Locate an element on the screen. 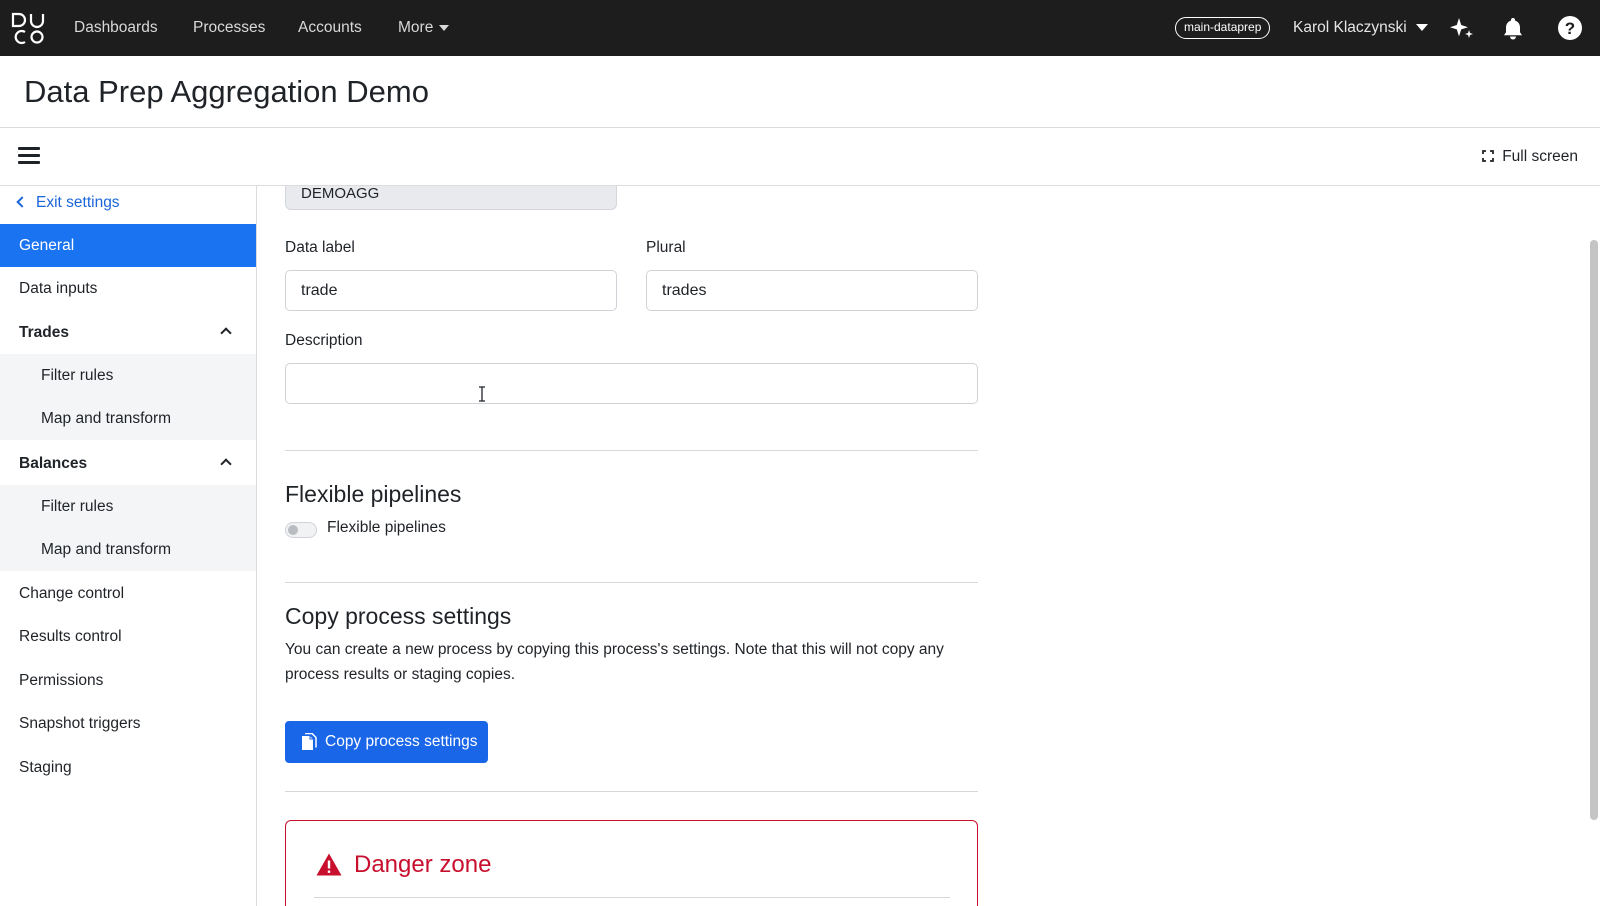 The height and width of the screenshot is (906, 1600). copy-process-settings-heading: Copy process settings is located at coordinates (398, 616).